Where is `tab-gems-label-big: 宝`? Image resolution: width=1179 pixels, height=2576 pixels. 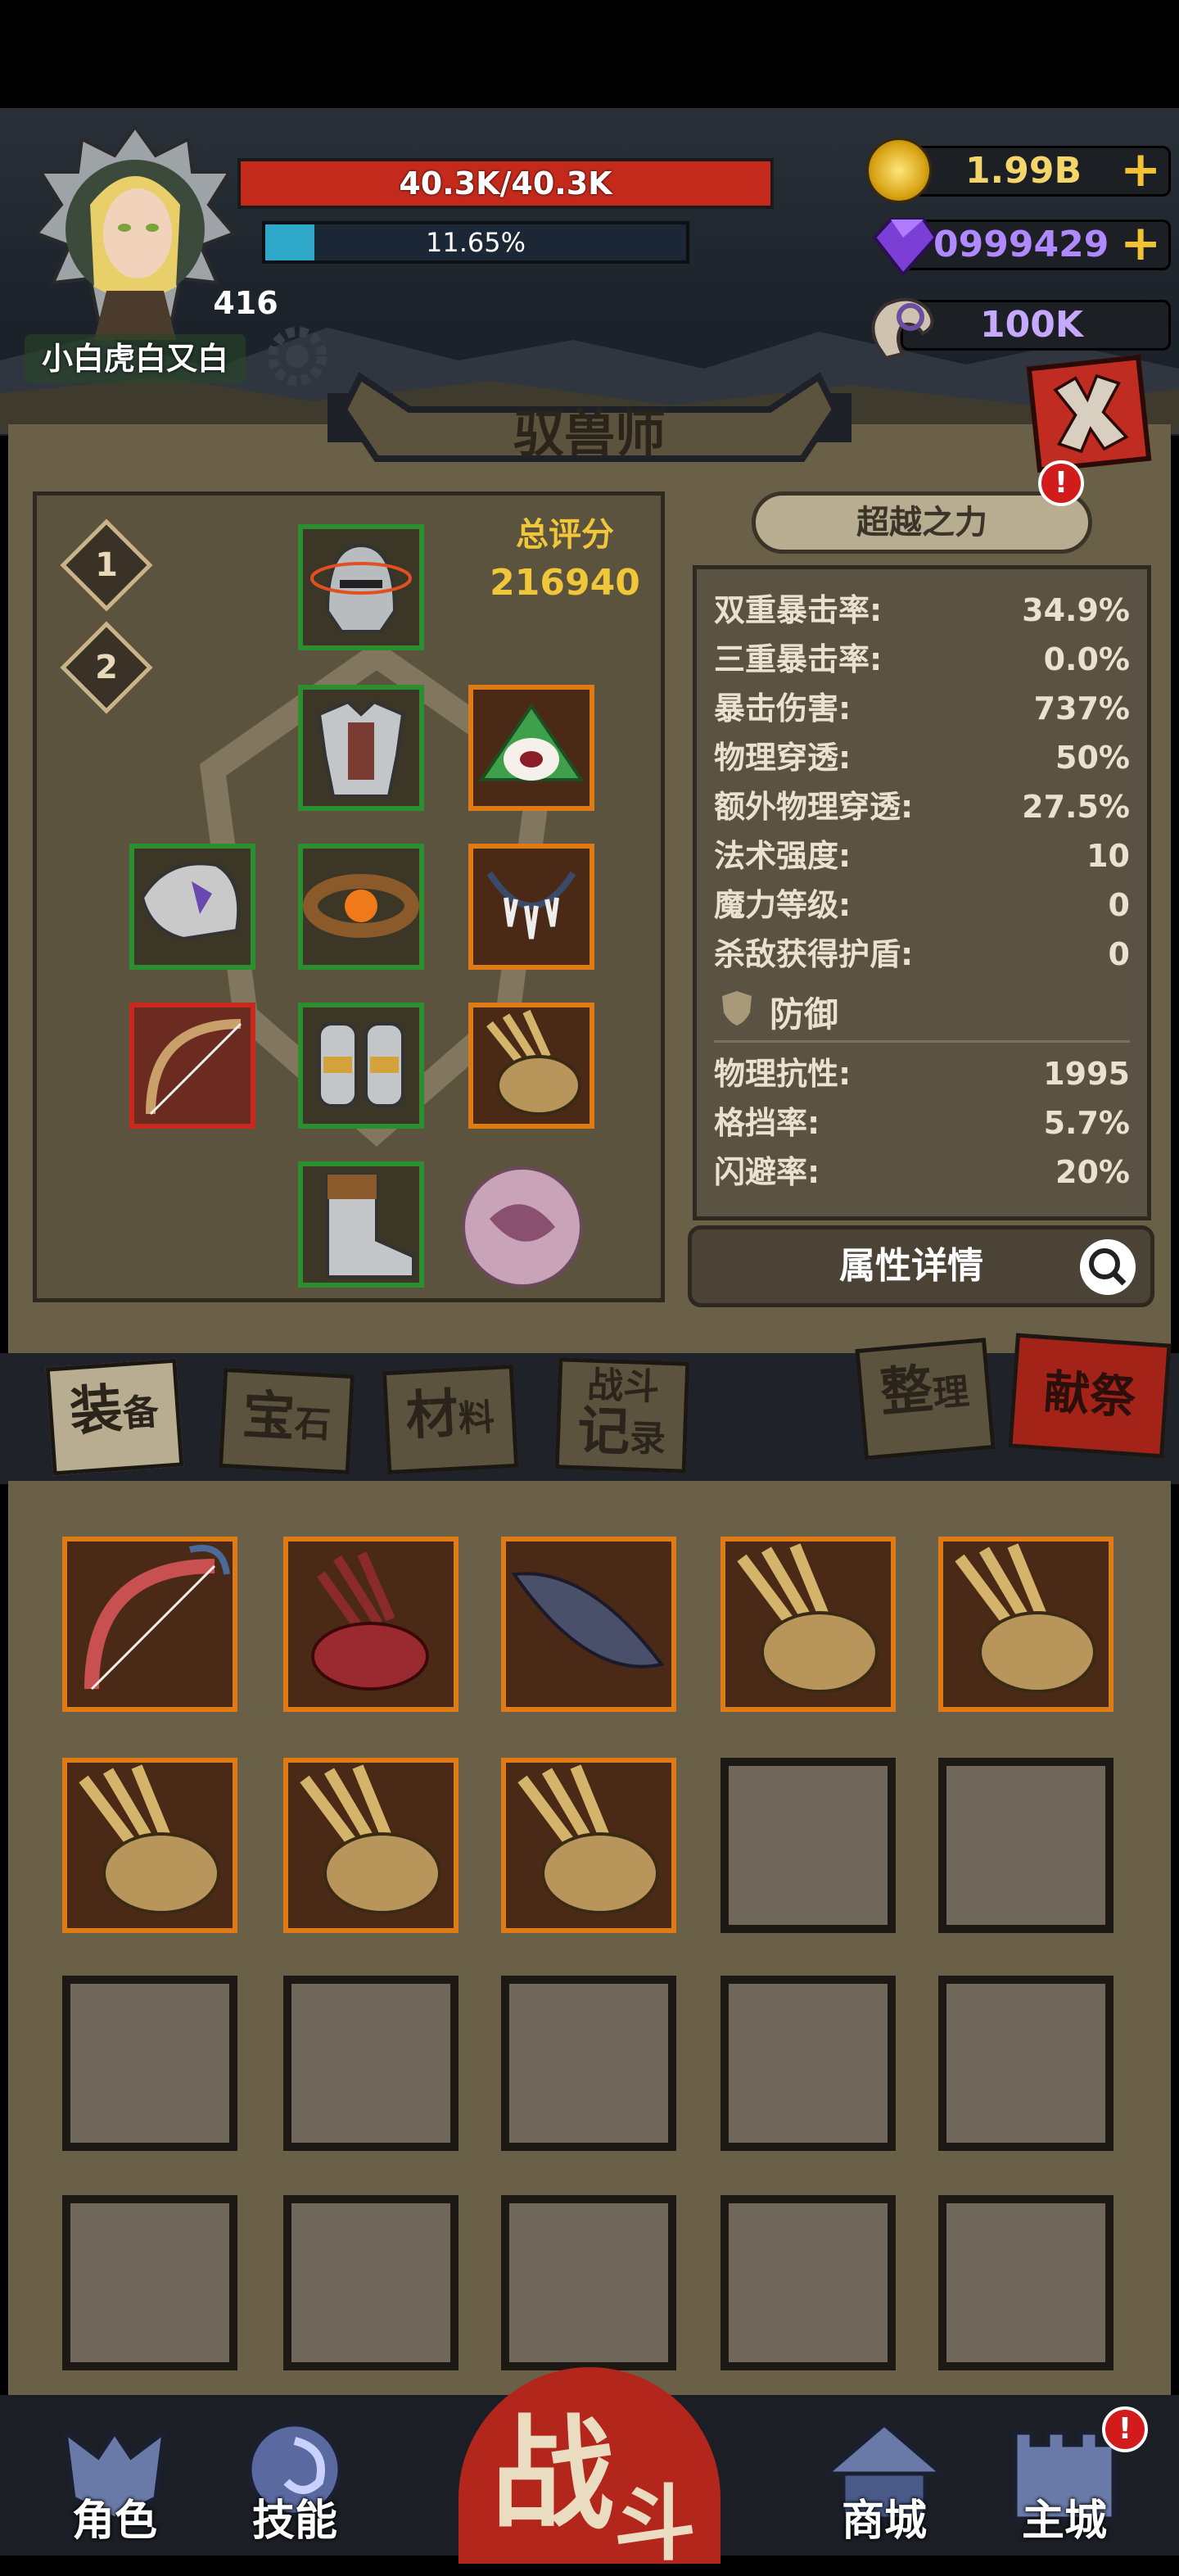
tab-gems-label-big: 宝 is located at coordinates (269, 1417).